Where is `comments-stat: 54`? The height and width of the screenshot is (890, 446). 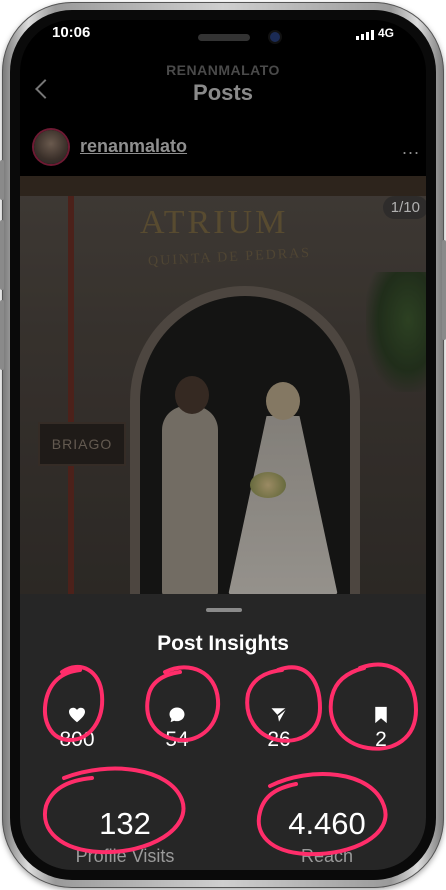 comments-stat: 54 is located at coordinates (177, 728).